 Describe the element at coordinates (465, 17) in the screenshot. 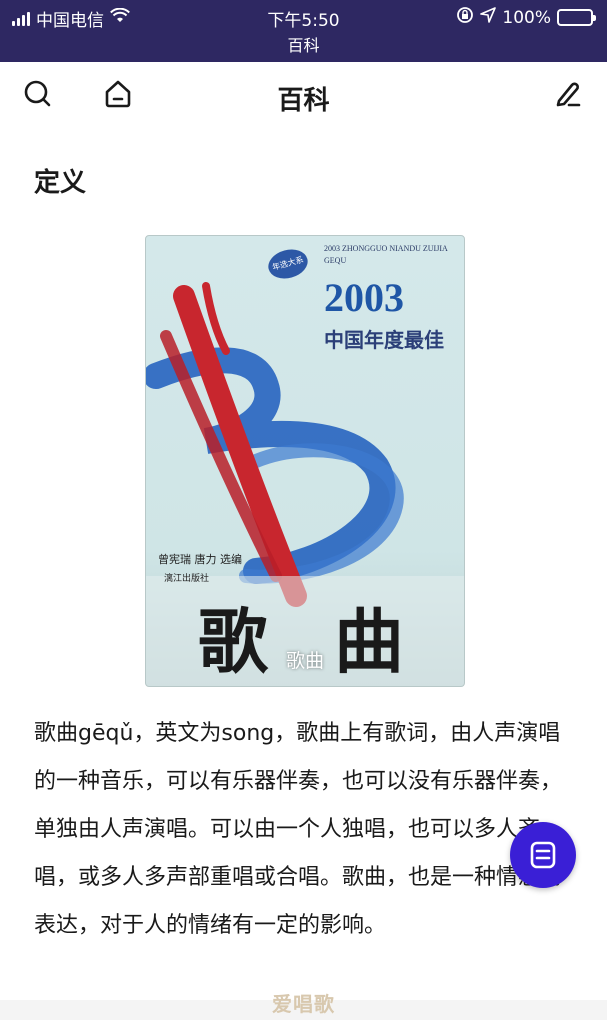

I see `rotation-lock-icon` at that location.